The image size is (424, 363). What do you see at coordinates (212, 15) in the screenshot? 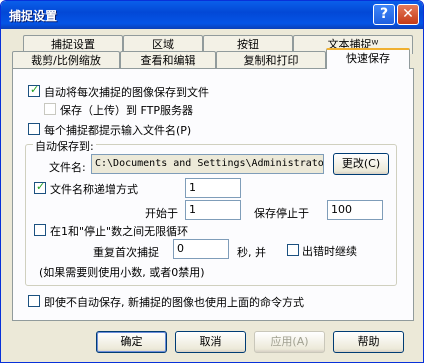
I see `title-bar: 捕捉设置 ? ✕` at bounding box center [212, 15].